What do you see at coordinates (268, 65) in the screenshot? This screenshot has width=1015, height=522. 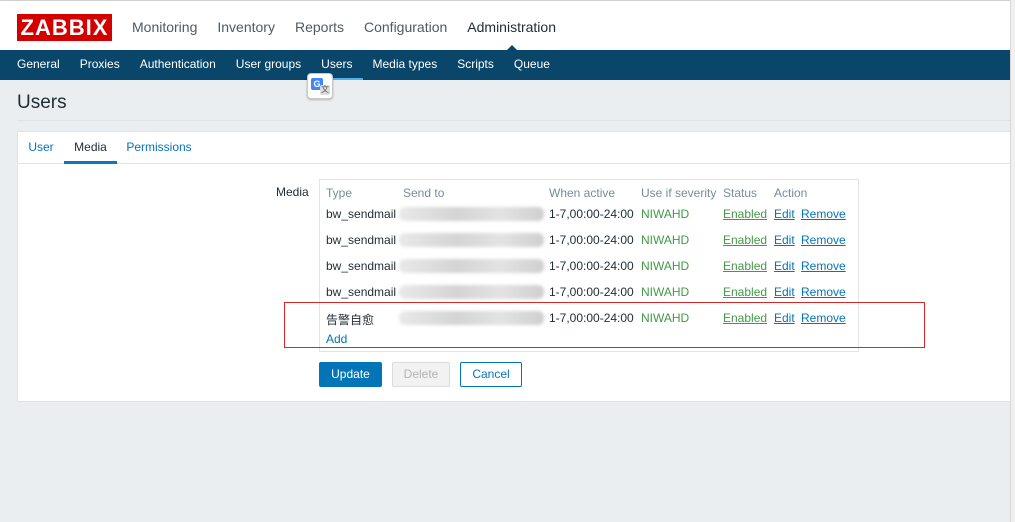 I see `submenu-user-groups: User groups` at bounding box center [268, 65].